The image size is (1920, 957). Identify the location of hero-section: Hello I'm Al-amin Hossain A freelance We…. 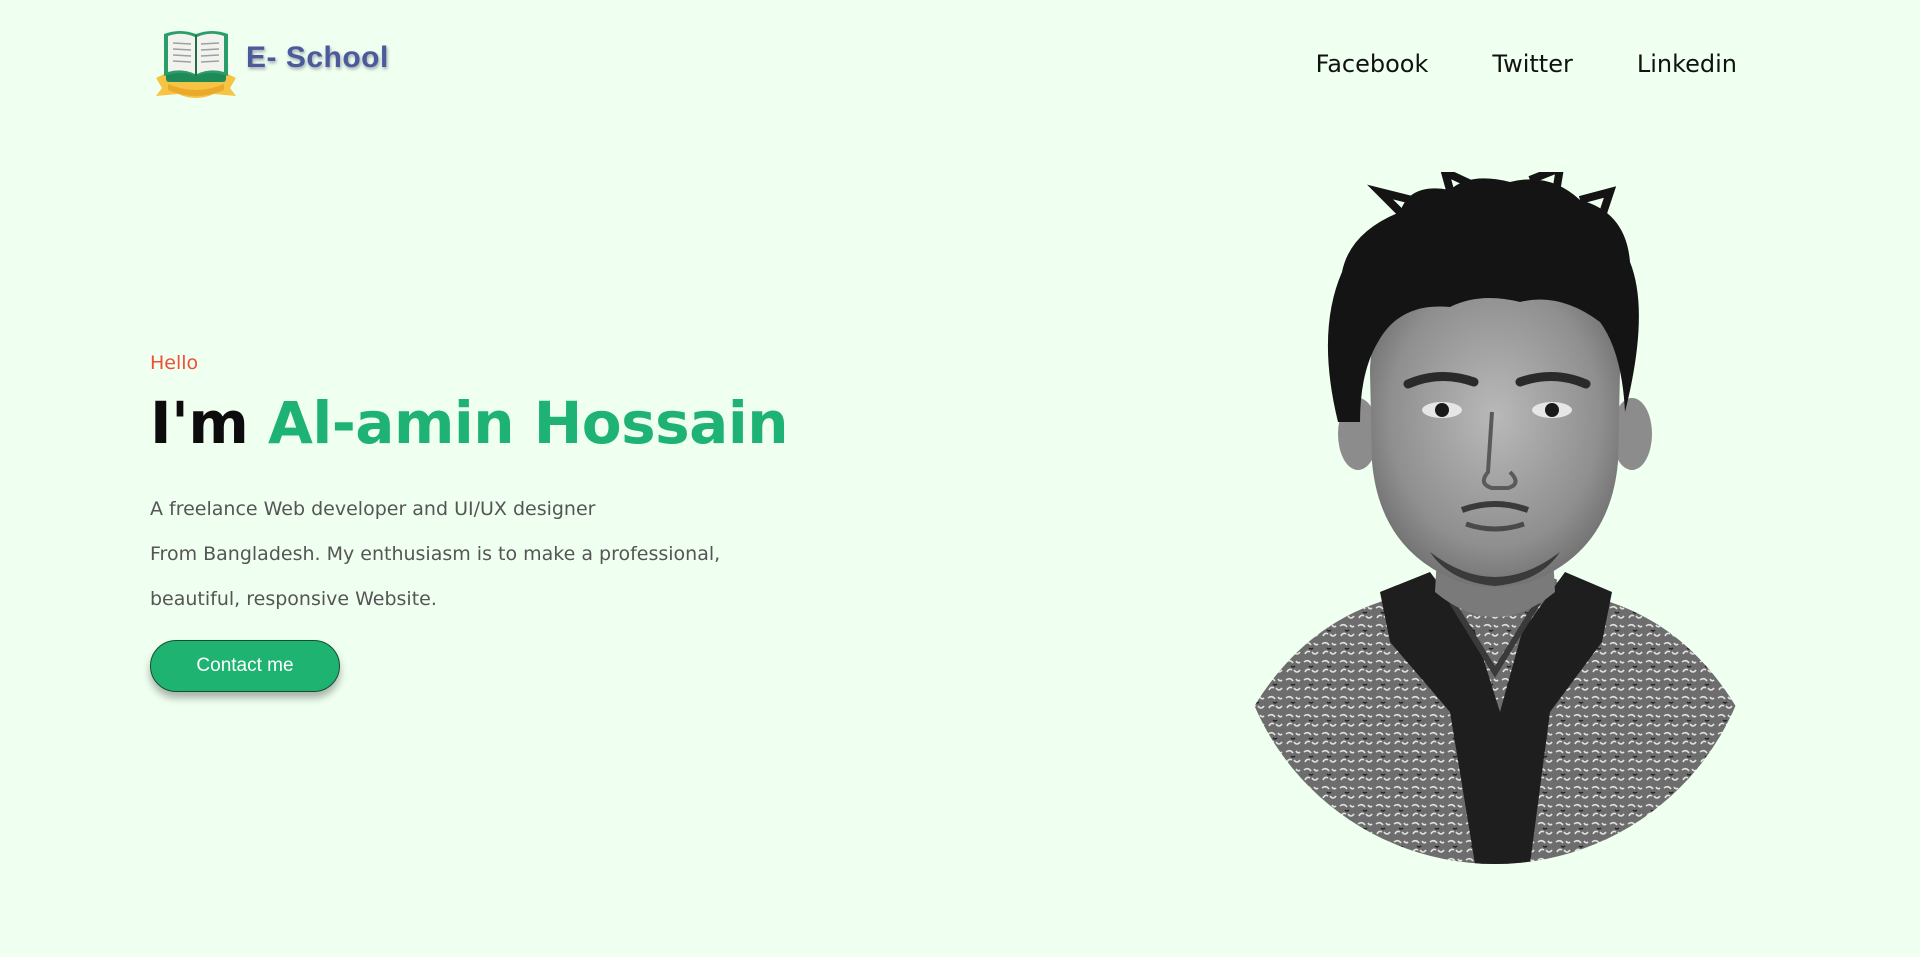
(510, 522).